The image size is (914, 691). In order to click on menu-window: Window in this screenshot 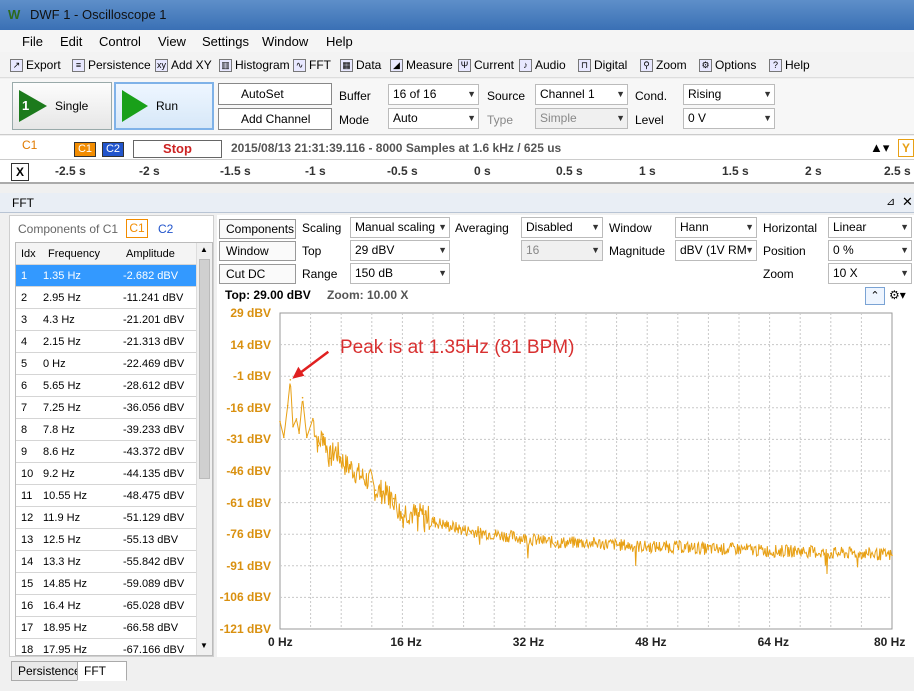, I will do `click(285, 41)`.